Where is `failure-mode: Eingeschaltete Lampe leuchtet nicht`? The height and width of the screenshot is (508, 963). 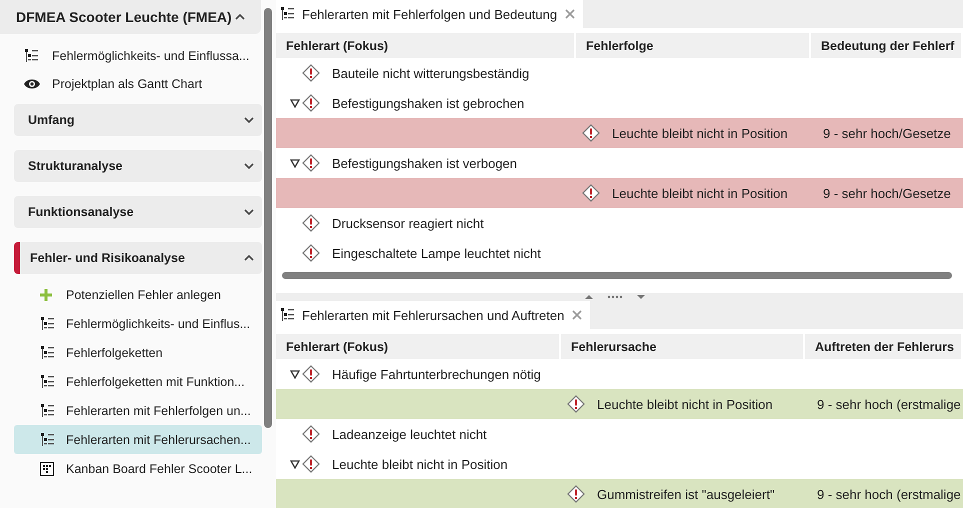
failure-mode: Eingeschaltete Lampe leuchtet nicht is located at coordinates (436, 253).